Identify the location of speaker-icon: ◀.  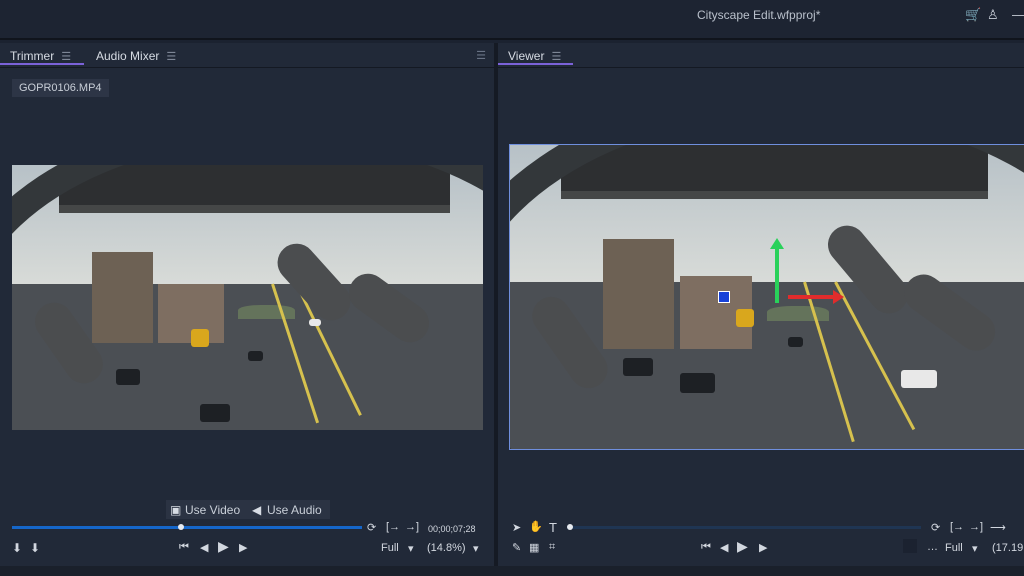
(257, 510).